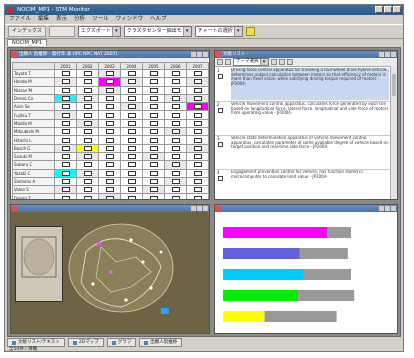 This screenshot has width=414, height=358. I want to click on applicant-label: Mitsubishi M, so click(33, 132).